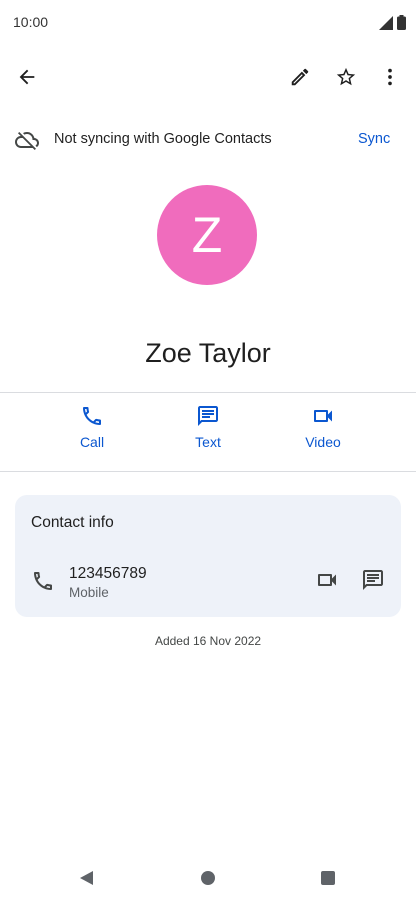 This screenshot has height=901, width=416. I want to click on avatar-initial: Z, so click(207, 235).